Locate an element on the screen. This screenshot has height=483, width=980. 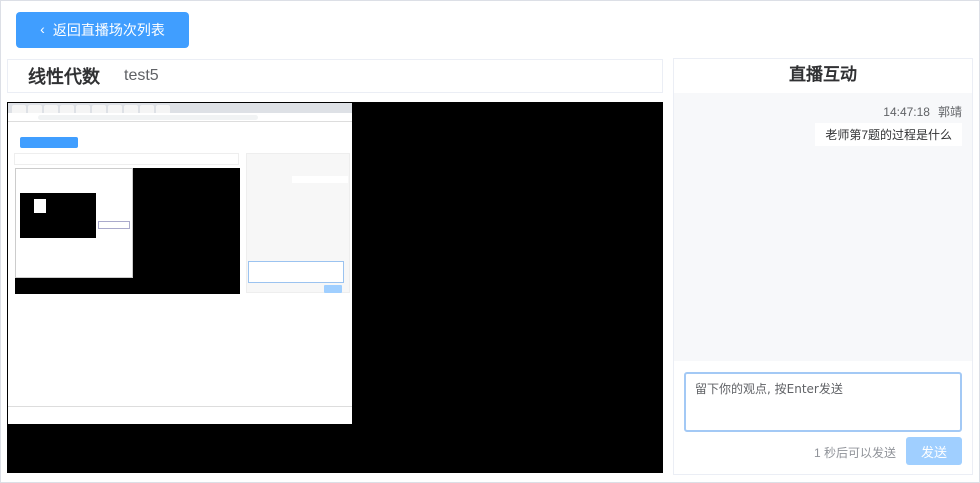
message-bubble: 老师第7题的过程是什么 is located at coordinates (888, 134).